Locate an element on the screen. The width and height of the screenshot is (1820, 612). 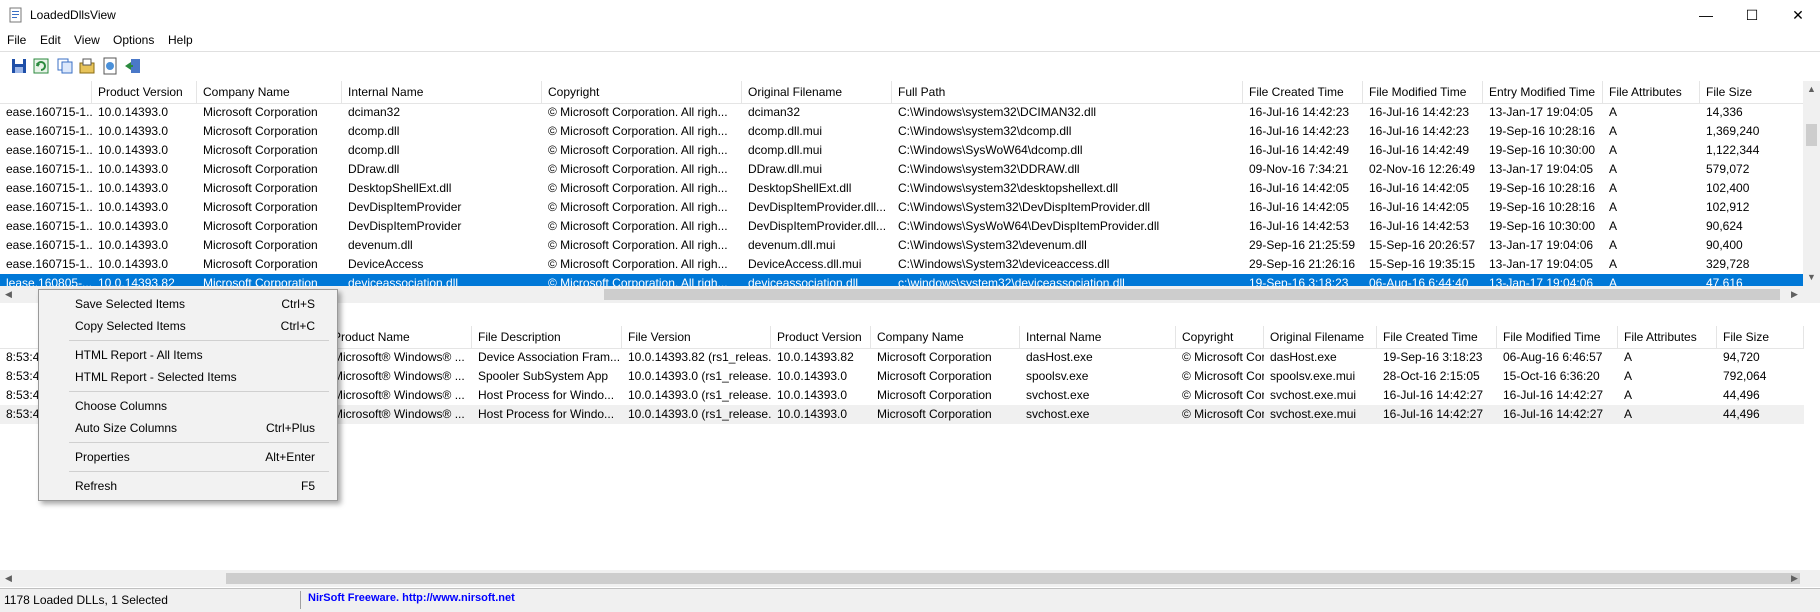
table-cell: 29-Sep-16 21:26:16 is located at coordinates (1302, 264).